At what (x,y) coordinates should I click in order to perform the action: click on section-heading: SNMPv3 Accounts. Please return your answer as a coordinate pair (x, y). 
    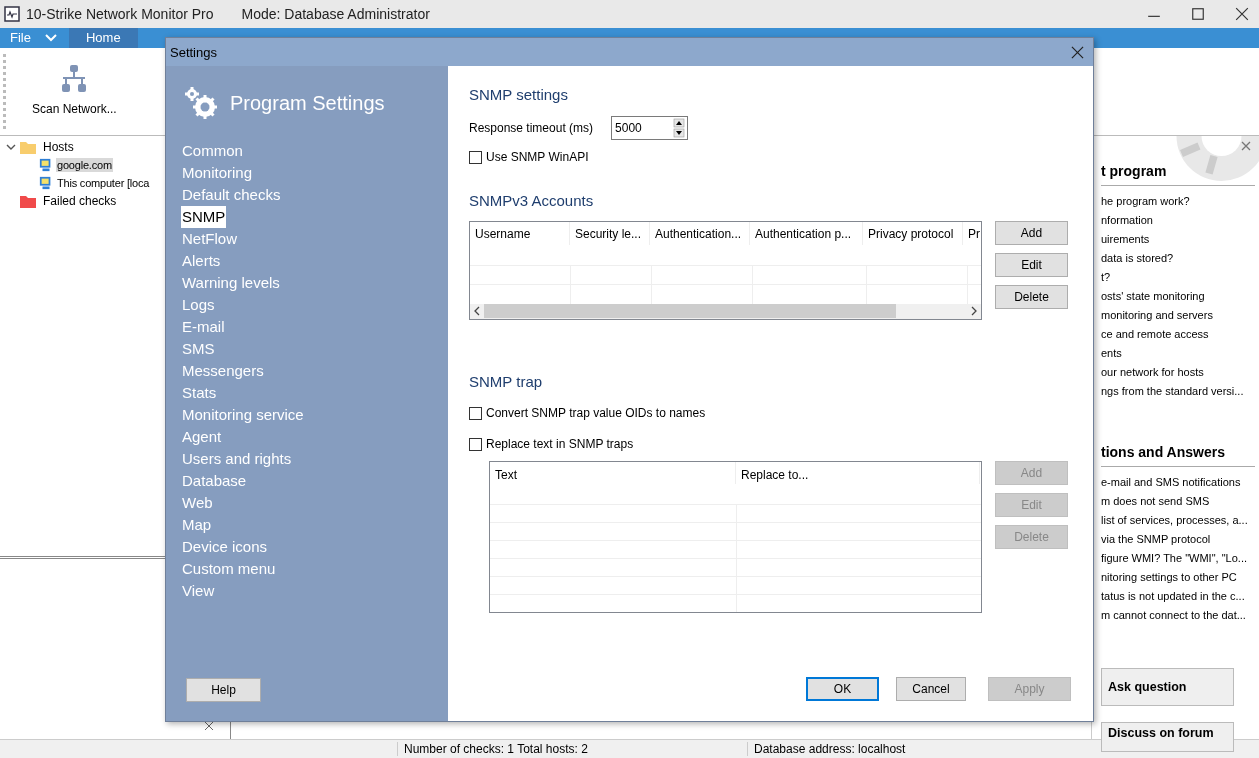
    Looking at the image, I should click on (531, 200).